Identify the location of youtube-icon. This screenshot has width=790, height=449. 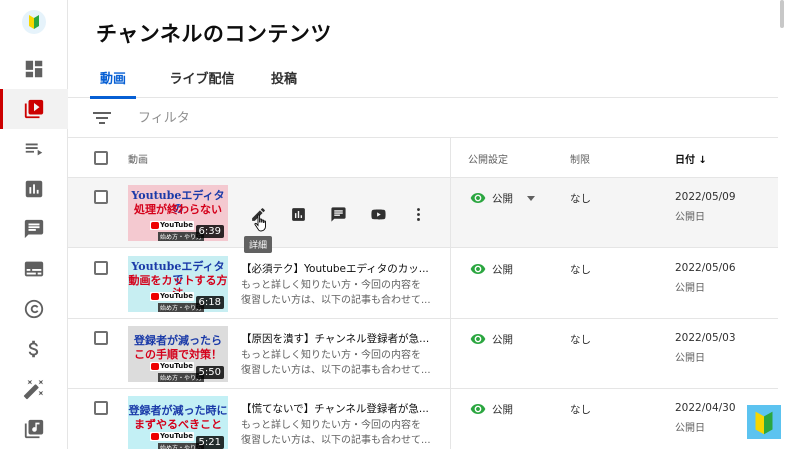
(378, 214).